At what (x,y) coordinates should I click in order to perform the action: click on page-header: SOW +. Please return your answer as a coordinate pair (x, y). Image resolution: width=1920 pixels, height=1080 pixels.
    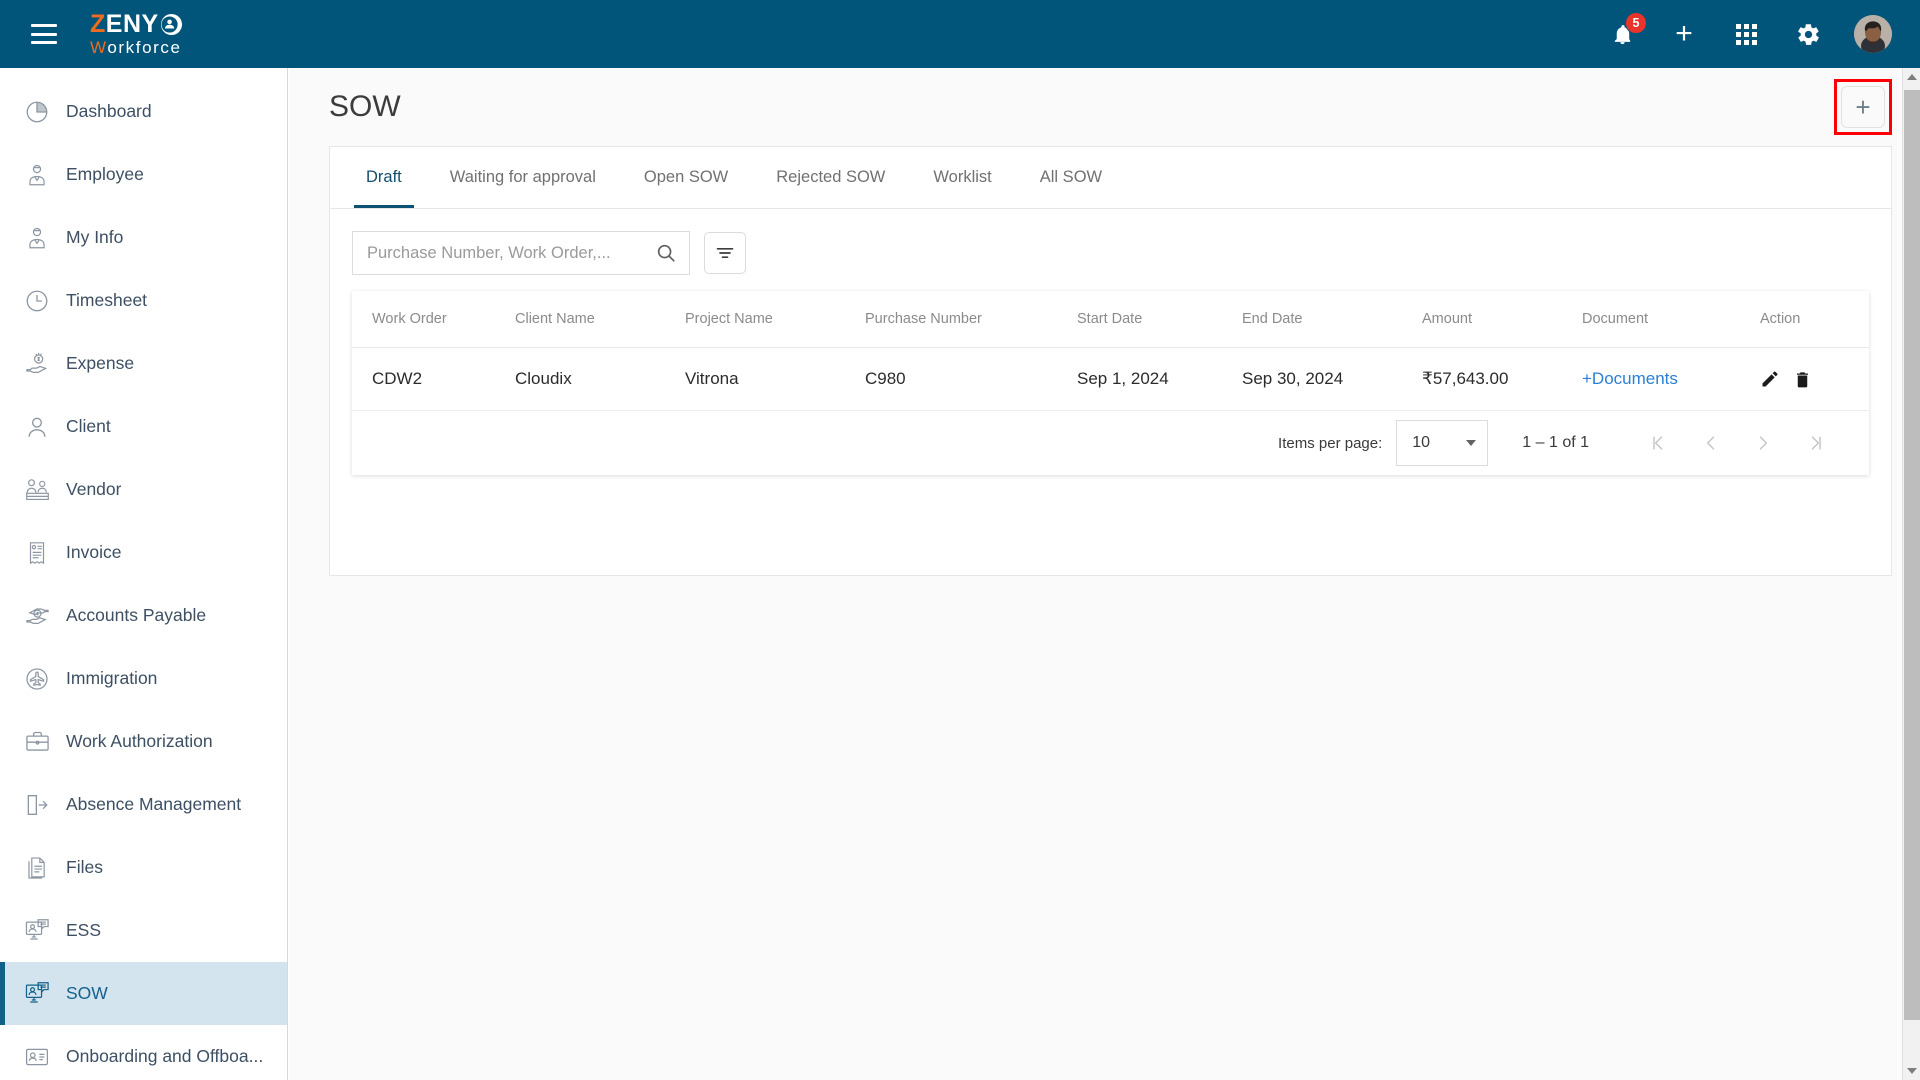
    Looking at the image, I should click on (1104, 107).